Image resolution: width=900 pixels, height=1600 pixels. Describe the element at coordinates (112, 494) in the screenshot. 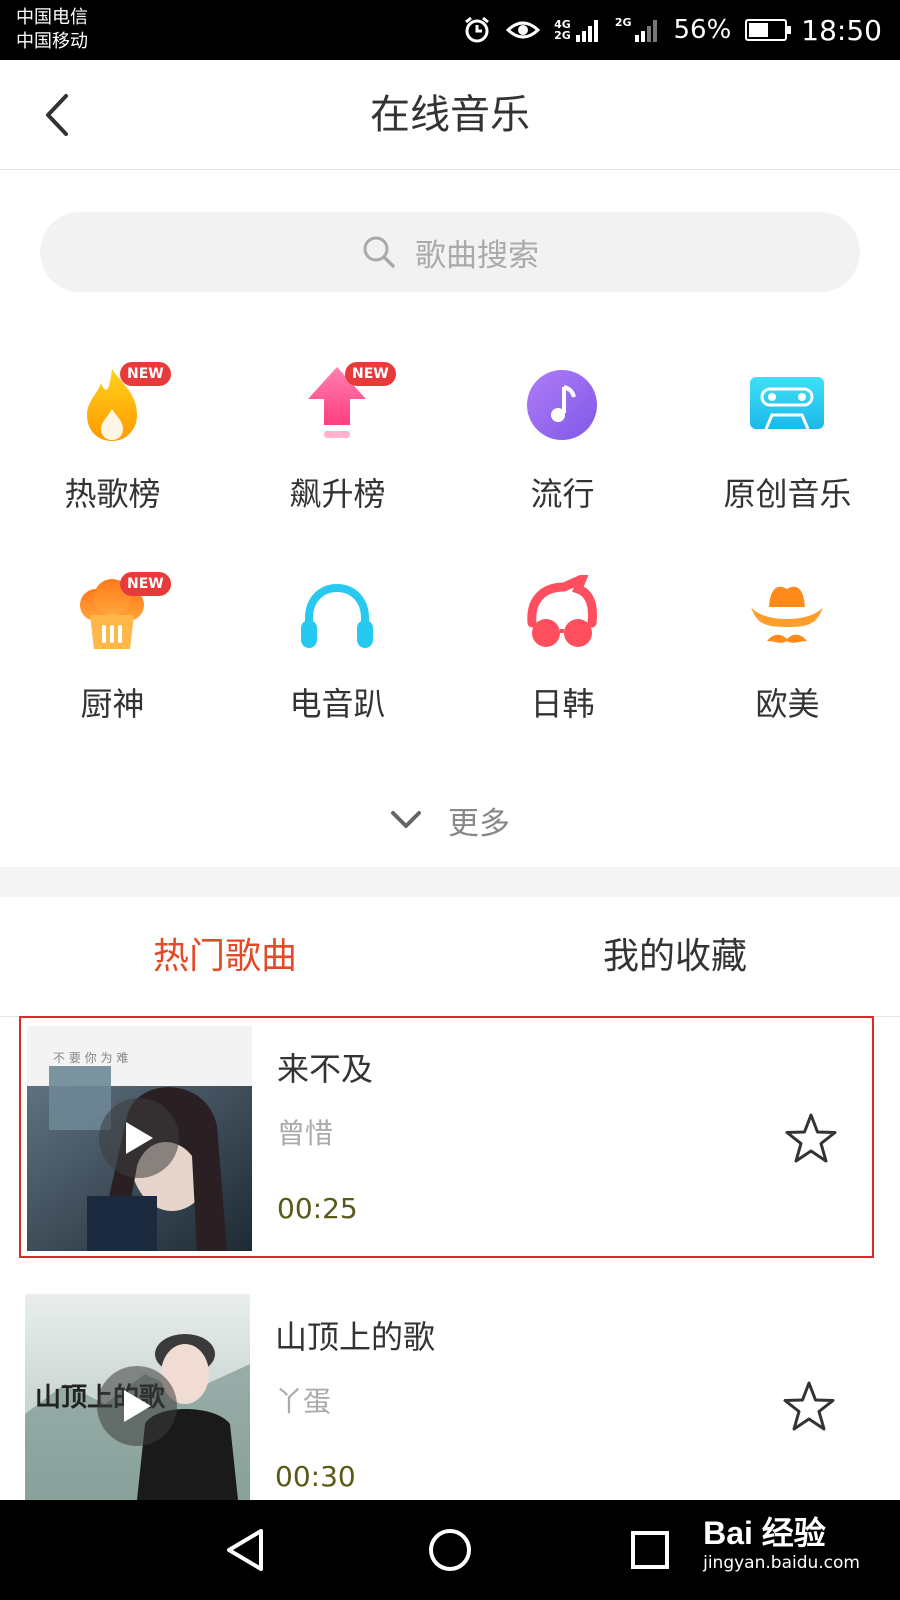

I see `category-label: 热歌榜` at that location.